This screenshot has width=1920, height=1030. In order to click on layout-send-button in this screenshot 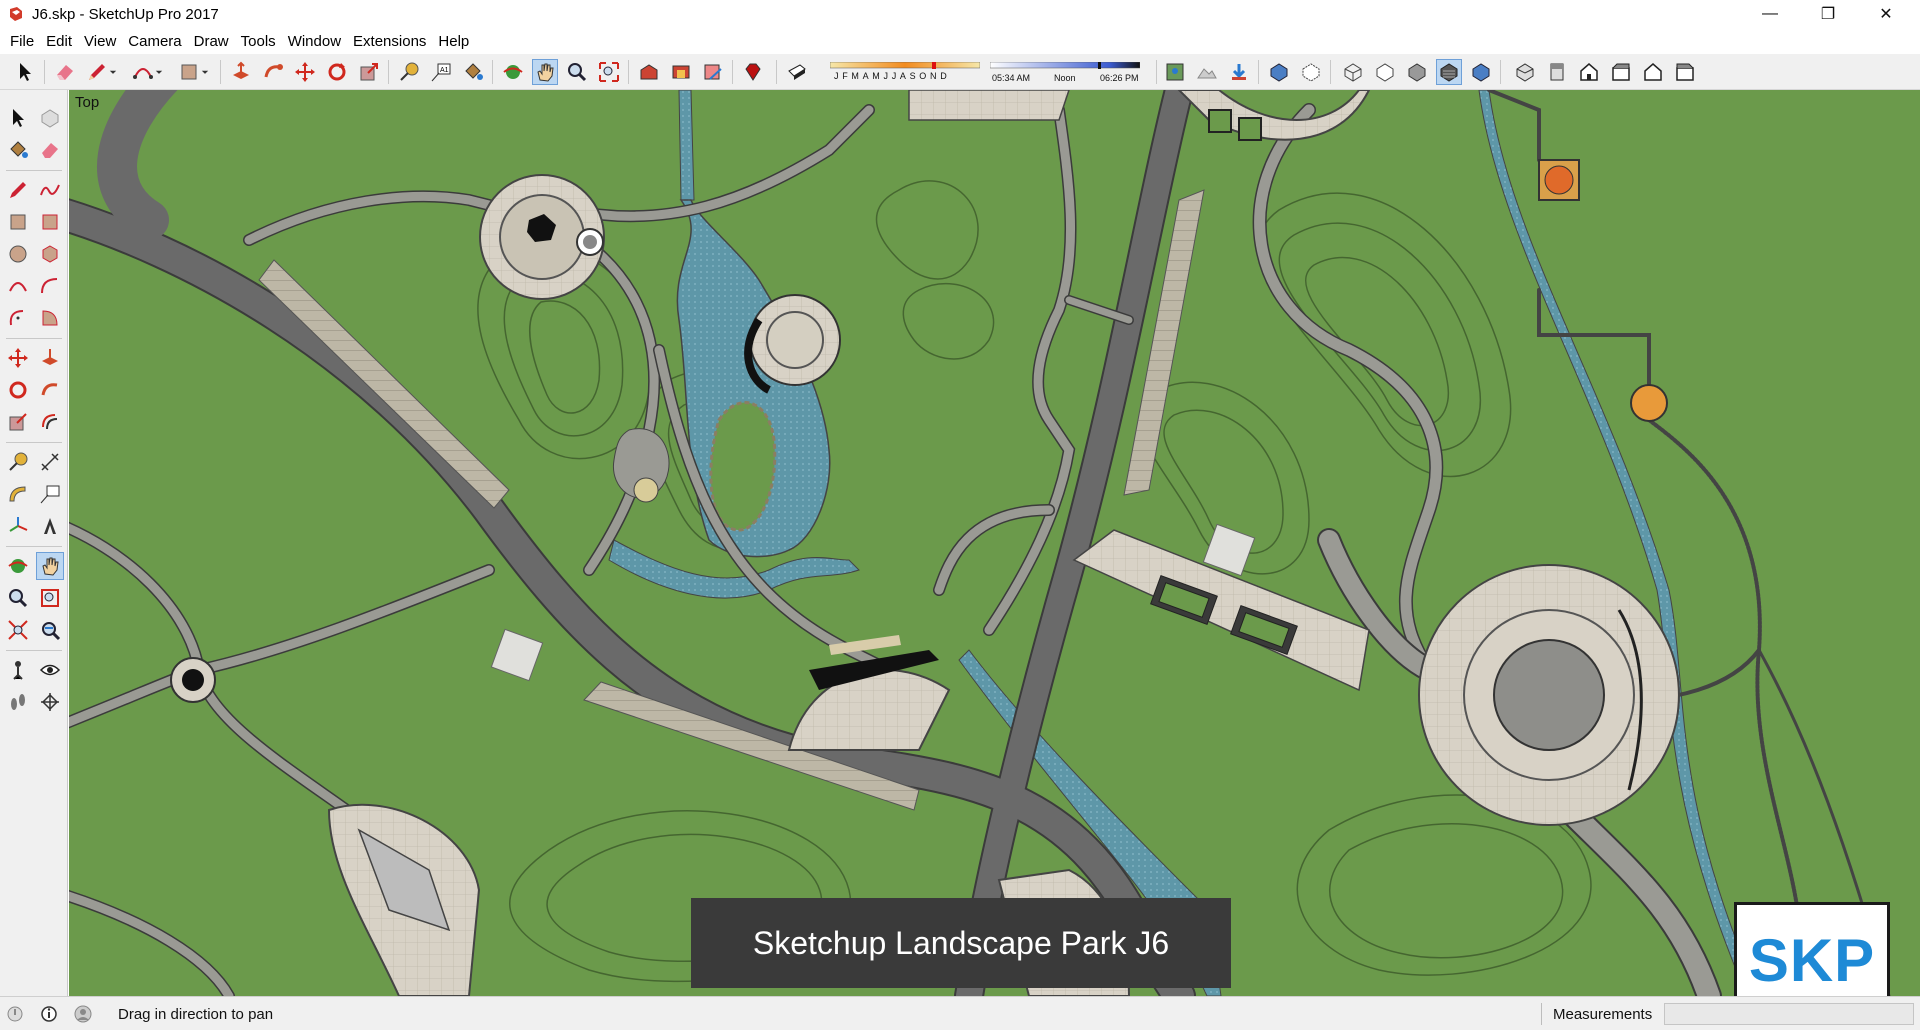, I will do `click(713, 72)`.